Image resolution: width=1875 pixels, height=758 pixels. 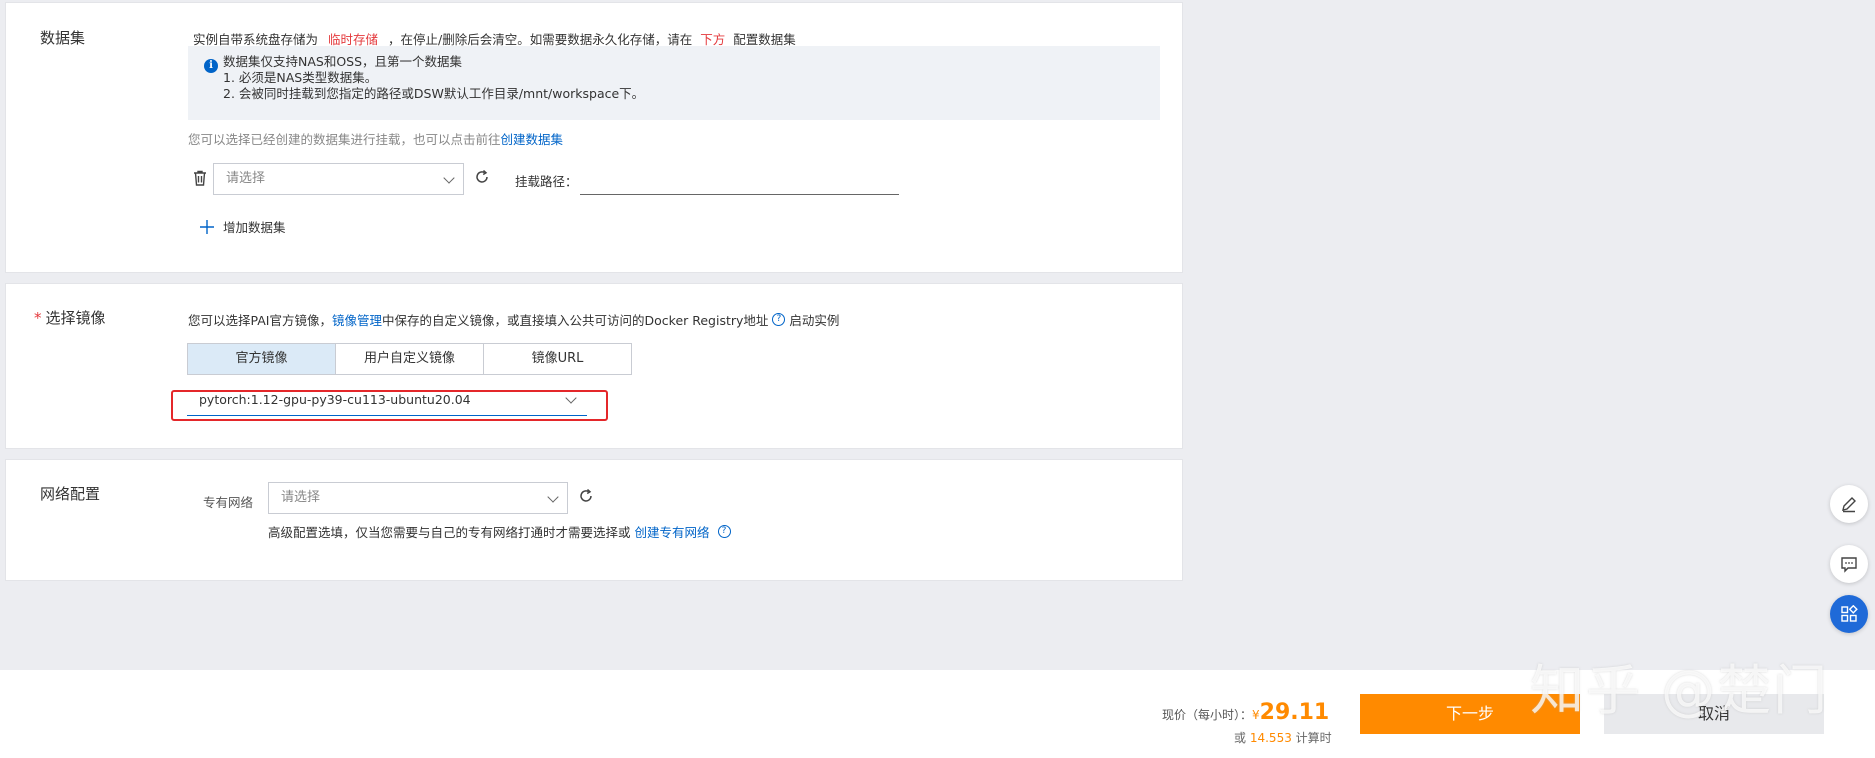 What do you see at coordinates (1680, 690) in the screenshot?
I see `watermark-text: 知乎 @楚门` at bounding box center [1680, 690].